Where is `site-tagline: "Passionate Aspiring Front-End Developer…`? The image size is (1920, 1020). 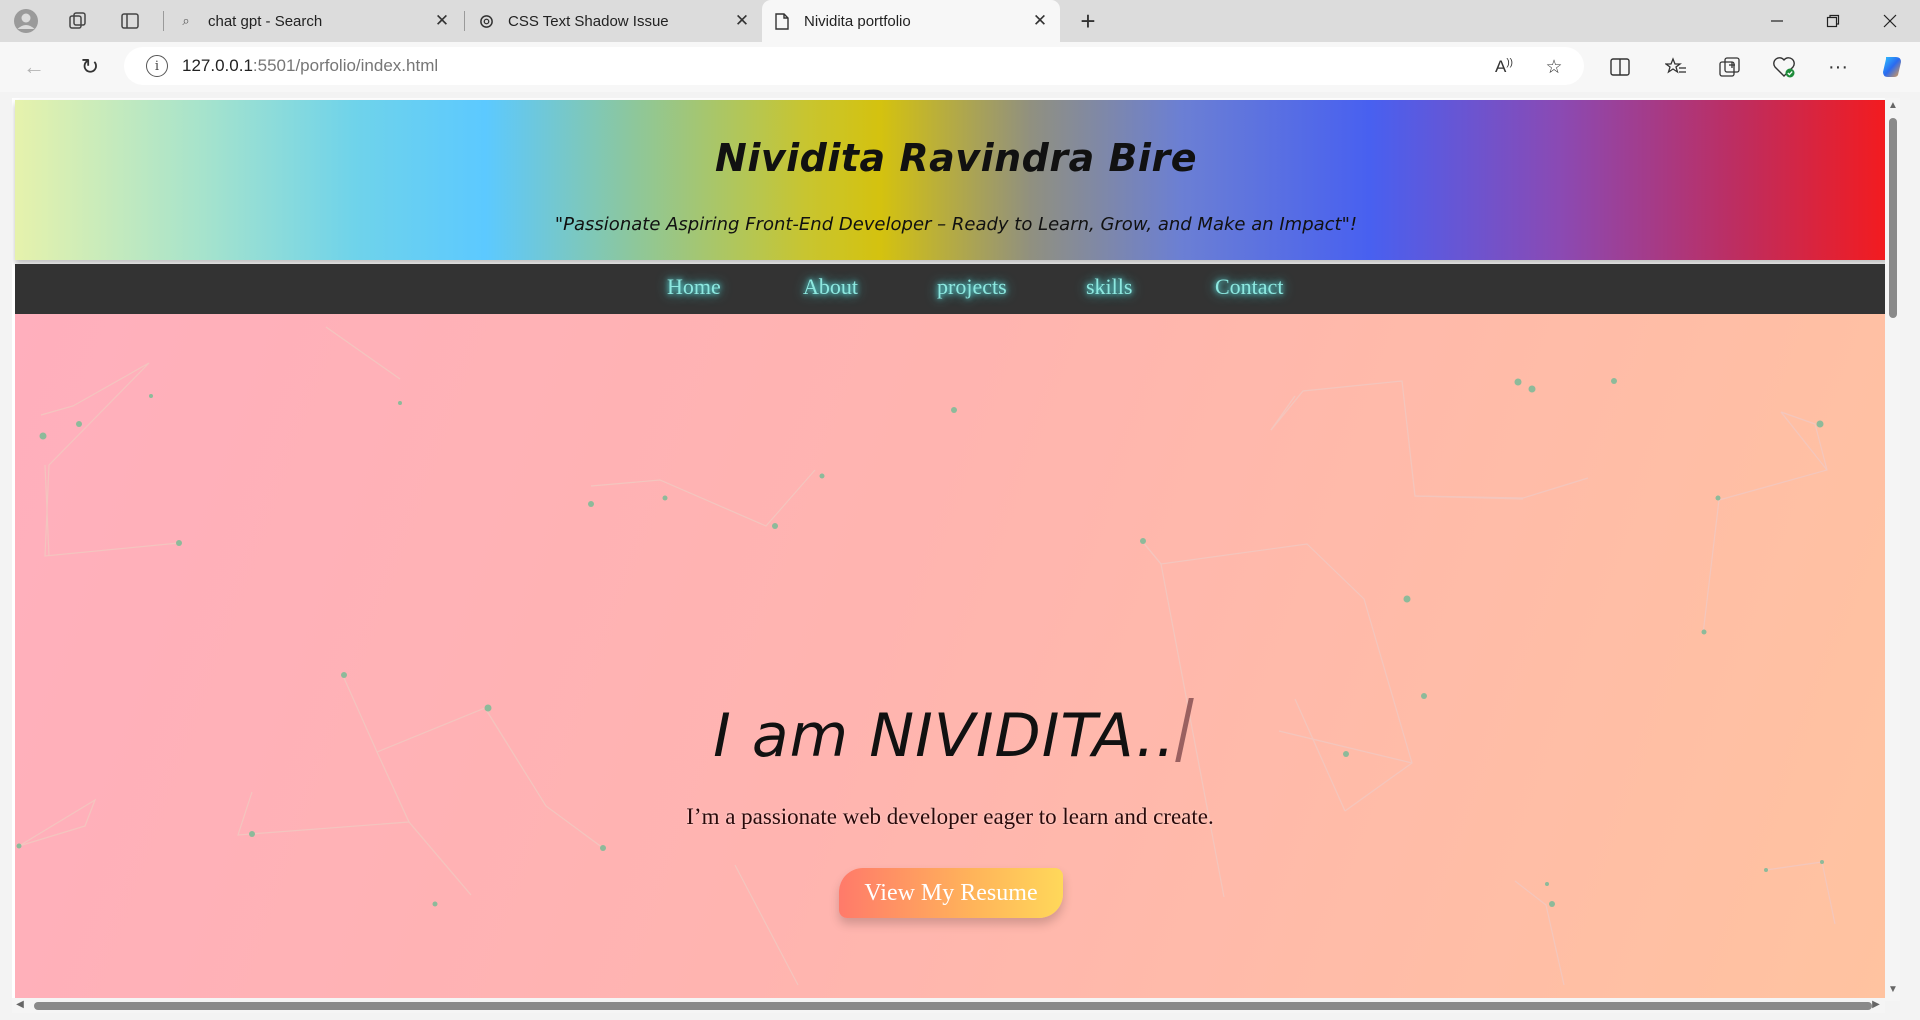 site-tagline: "Passionate Aspiring Front-End Developer… is located at coordinates (956, 224).